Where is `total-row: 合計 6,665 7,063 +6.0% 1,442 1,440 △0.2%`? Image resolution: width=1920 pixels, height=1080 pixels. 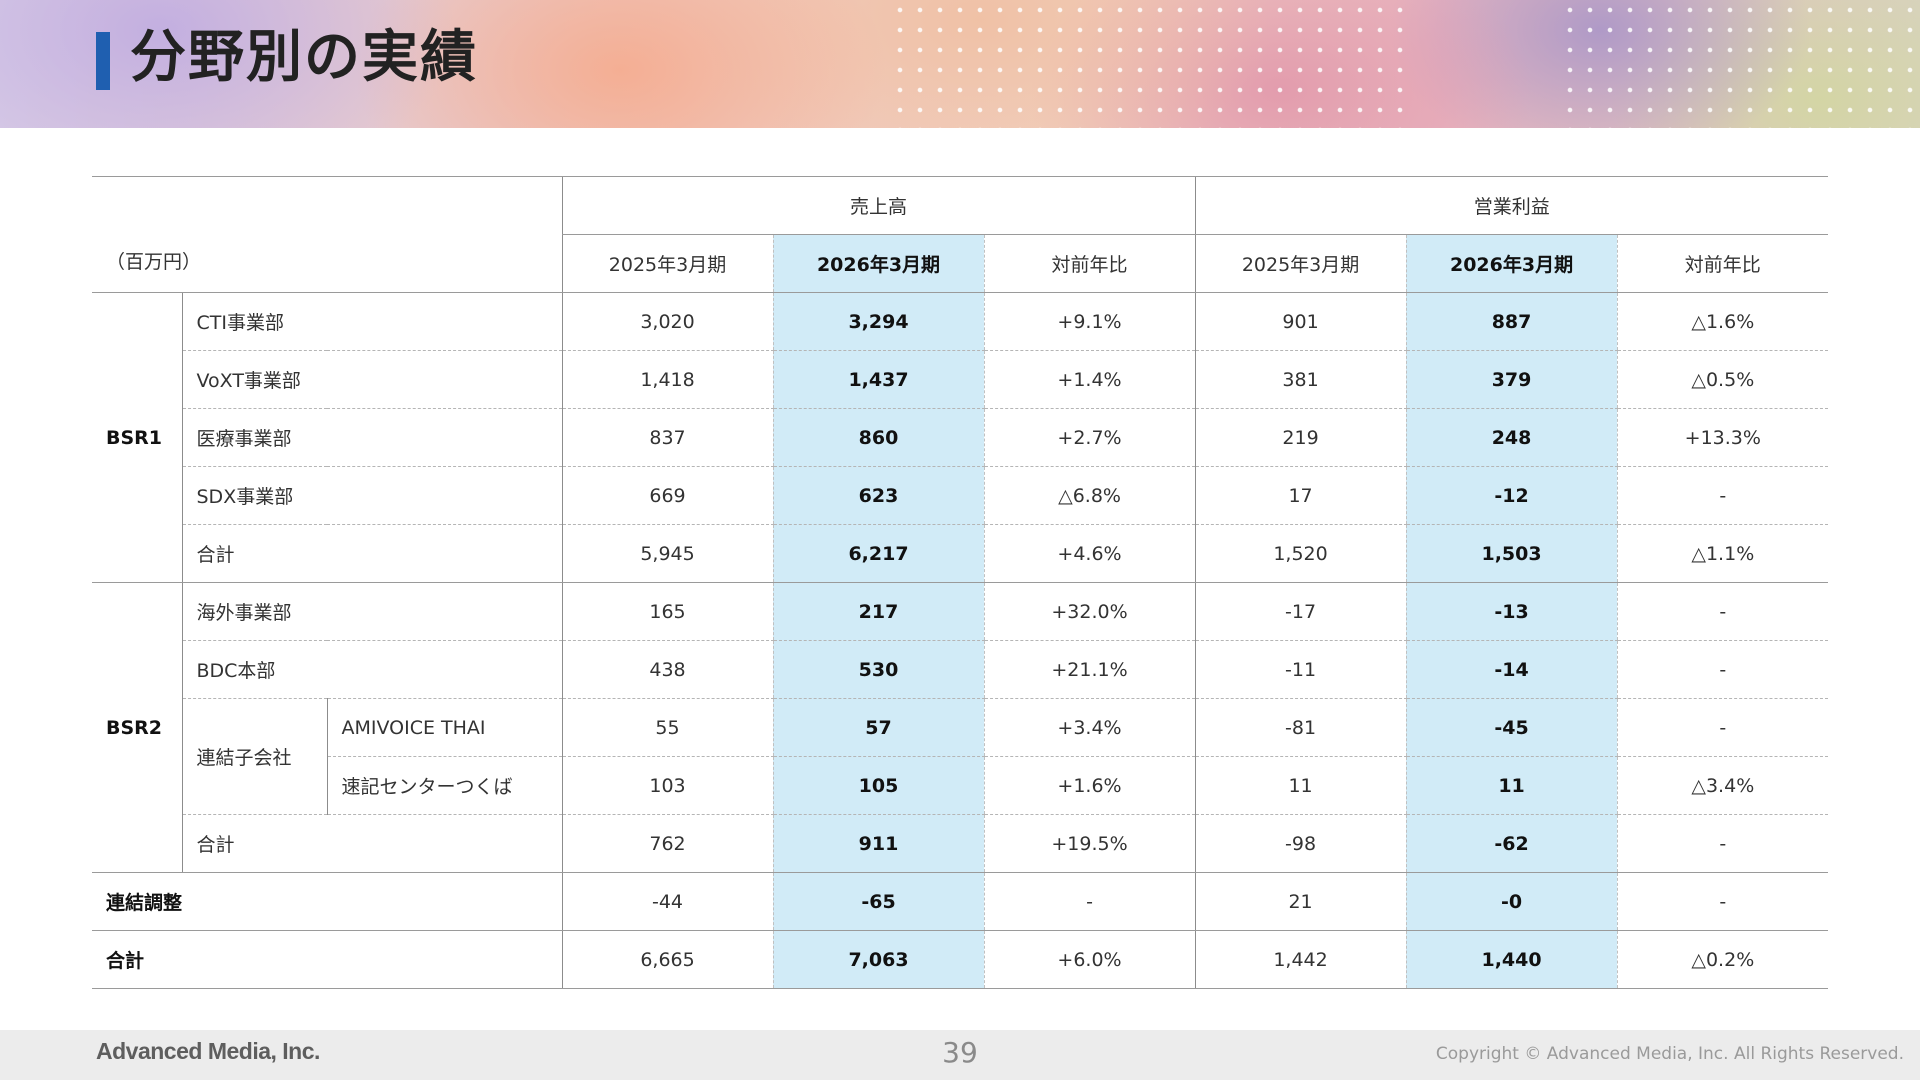
total-row: 合計 6,665 7,063 +6.0% 1,442 1,440 △0.2% is located at coordinates (960, 959).